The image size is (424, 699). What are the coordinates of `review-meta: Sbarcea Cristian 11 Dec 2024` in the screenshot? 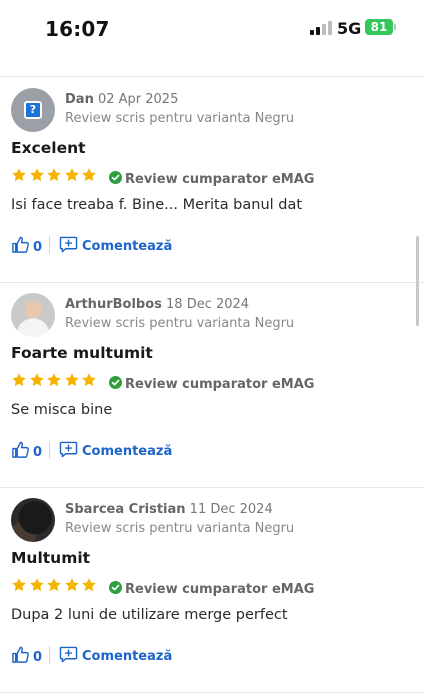 It's located at (169, 509).